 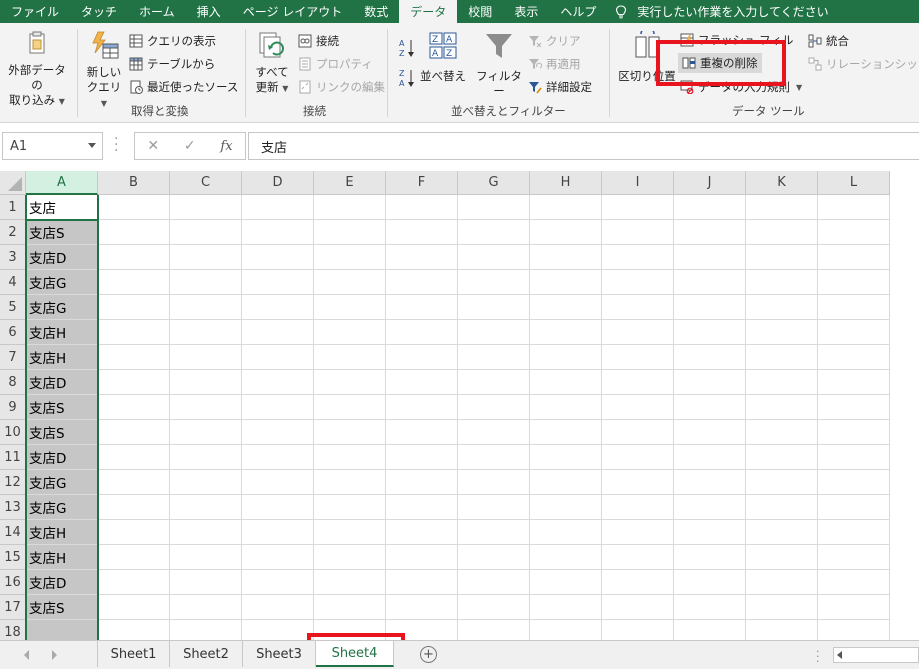 What do you see at coordinates (52, 146) in the screenshot?
I see `name-box: A1` at bounding box center [52, 146].